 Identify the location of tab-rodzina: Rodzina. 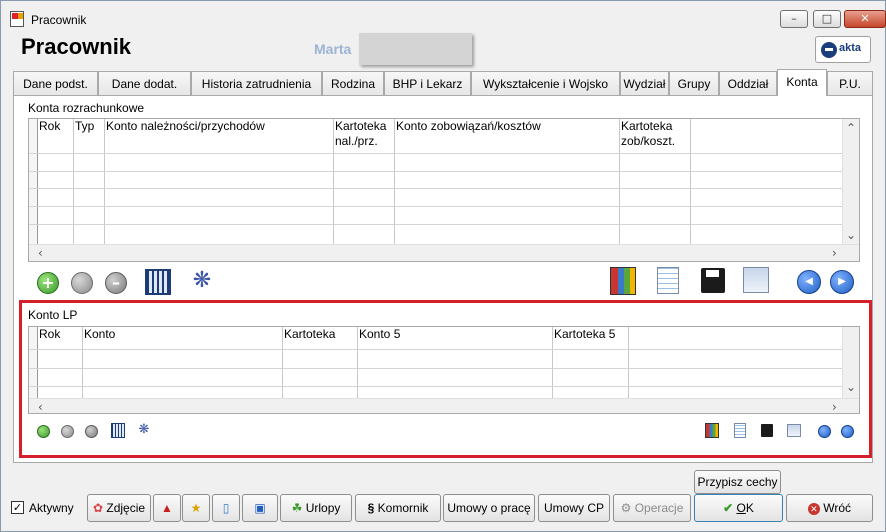
(353, 83).